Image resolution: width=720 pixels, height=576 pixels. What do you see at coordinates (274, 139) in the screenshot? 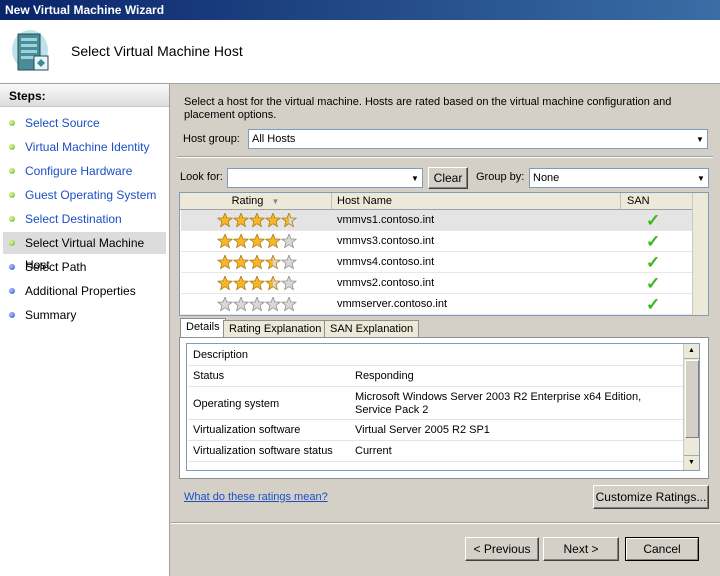
I see `host-group-value: All Hosts` at bounding box center [274, 139].